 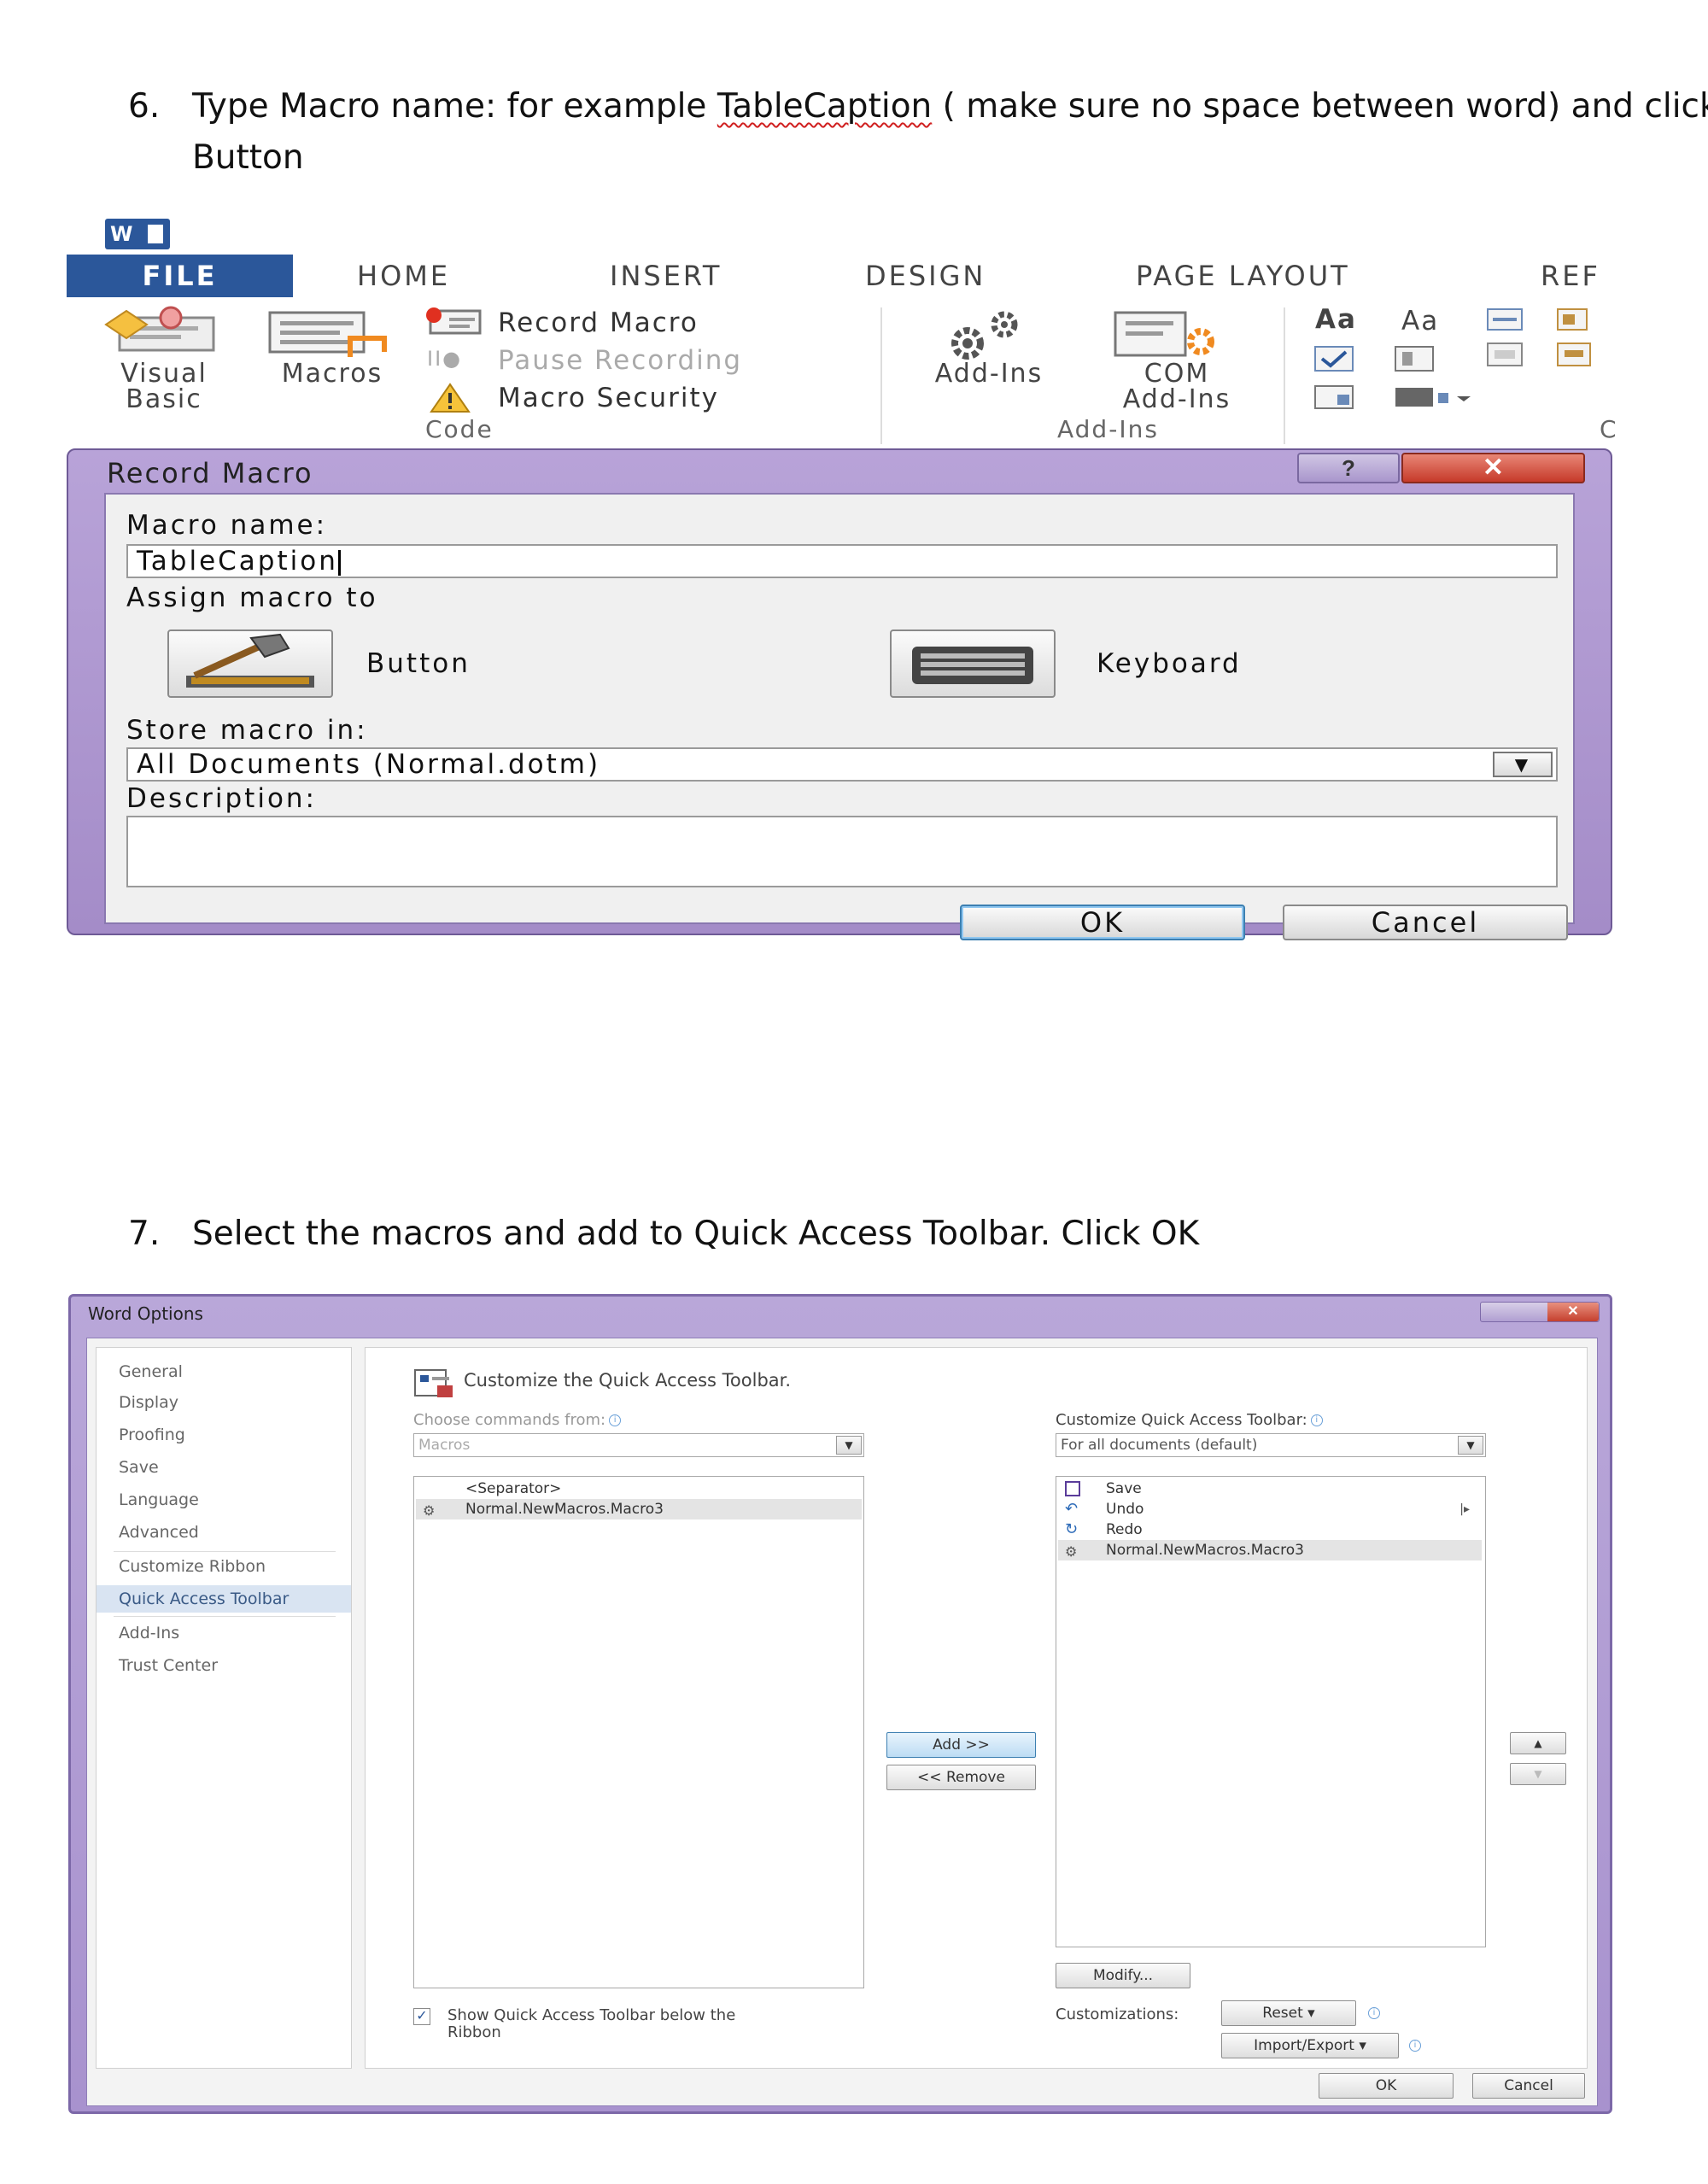 What do you see at coordinates (144, 106) in the screenshot?
I see `step-6-number: 6.` at bounding box center [144, 106].